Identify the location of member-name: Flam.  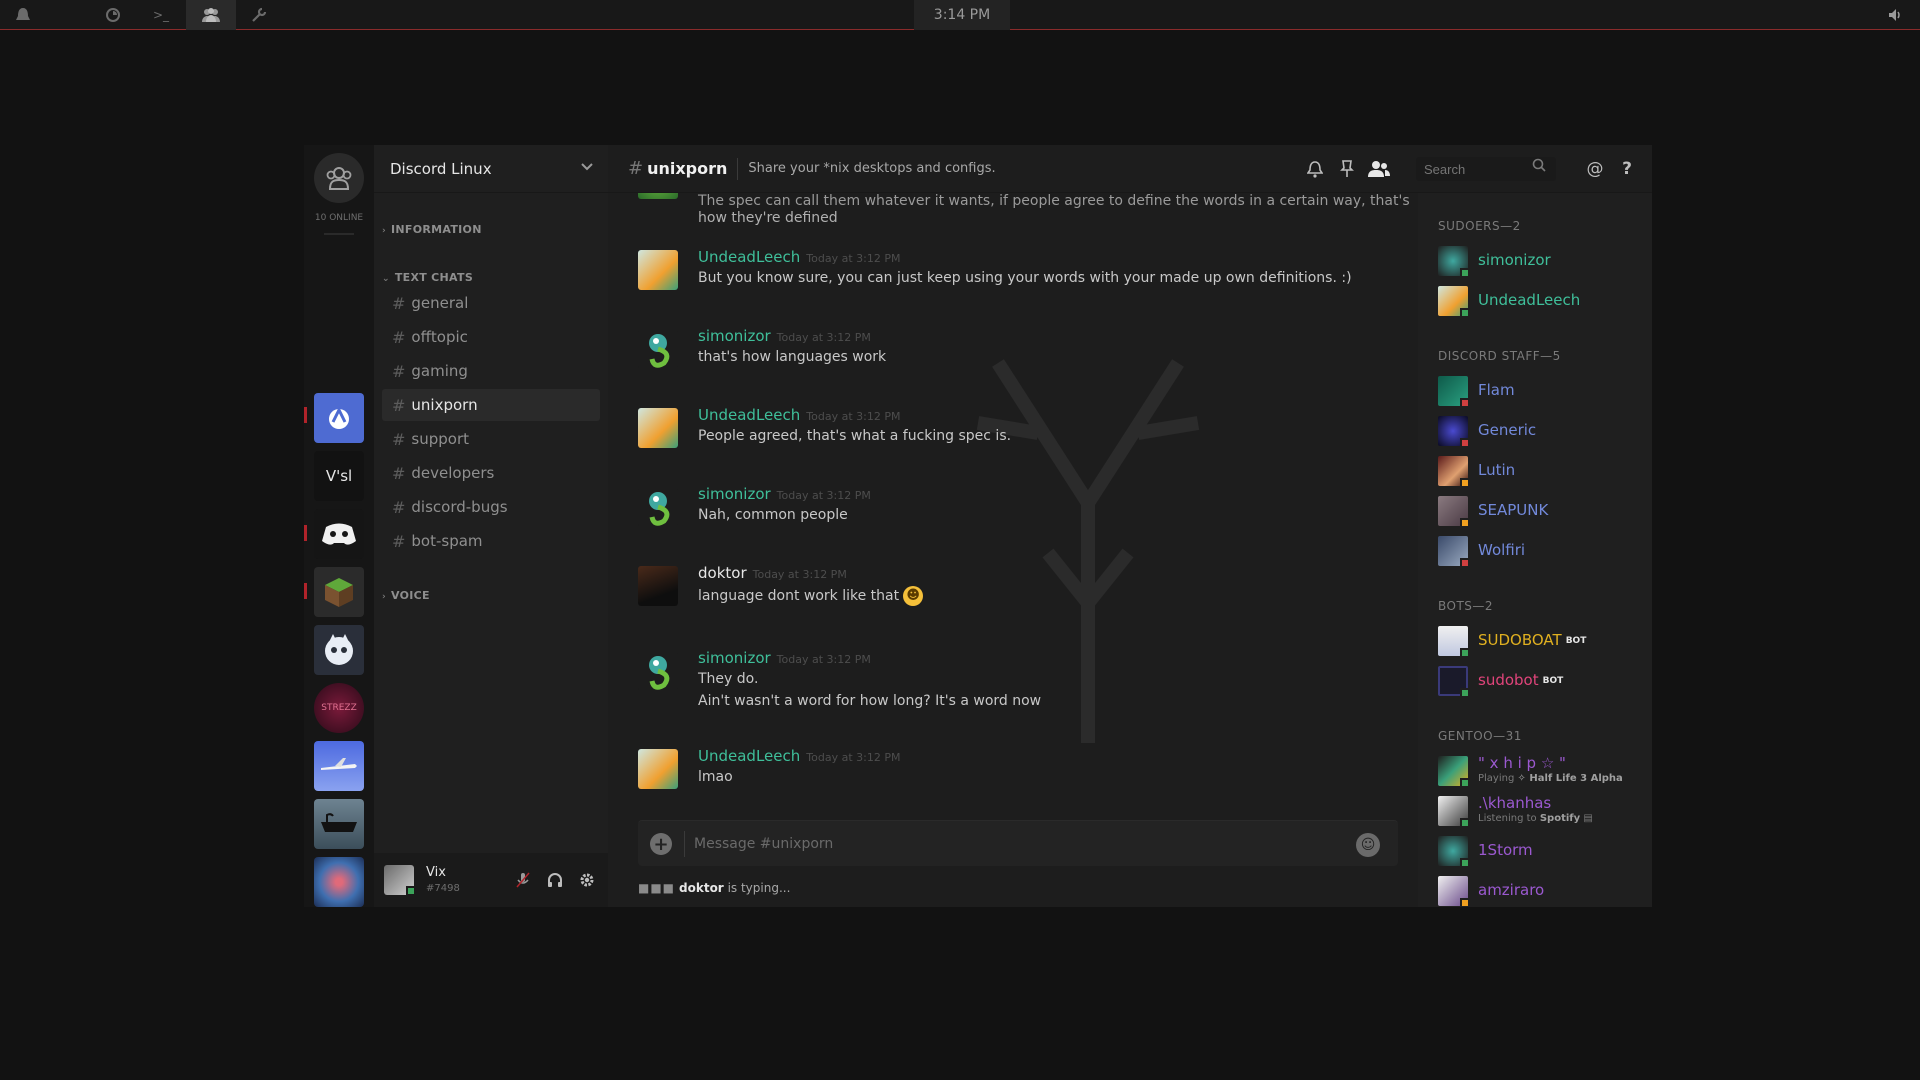
(1496, 390).